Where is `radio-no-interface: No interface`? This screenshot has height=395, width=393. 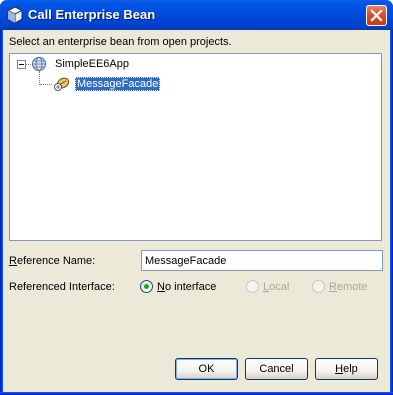 radio-no-interface: No interface is located at coordinates (178, 286).